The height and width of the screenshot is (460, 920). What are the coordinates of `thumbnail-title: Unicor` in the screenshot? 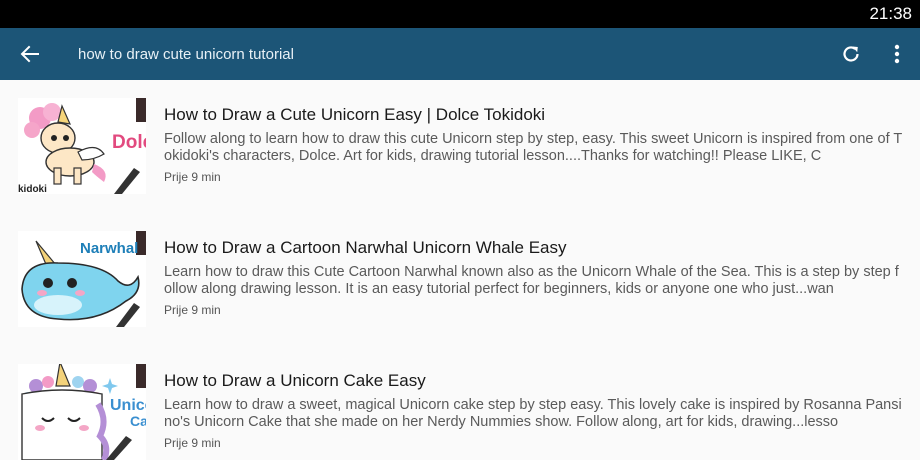 It's located at (128, 405).